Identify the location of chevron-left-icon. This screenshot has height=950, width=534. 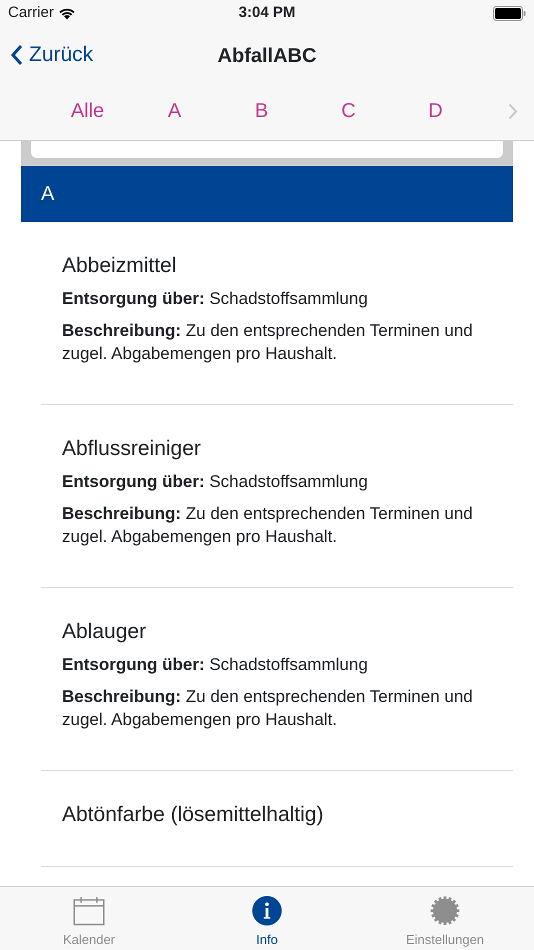
(16, 55).